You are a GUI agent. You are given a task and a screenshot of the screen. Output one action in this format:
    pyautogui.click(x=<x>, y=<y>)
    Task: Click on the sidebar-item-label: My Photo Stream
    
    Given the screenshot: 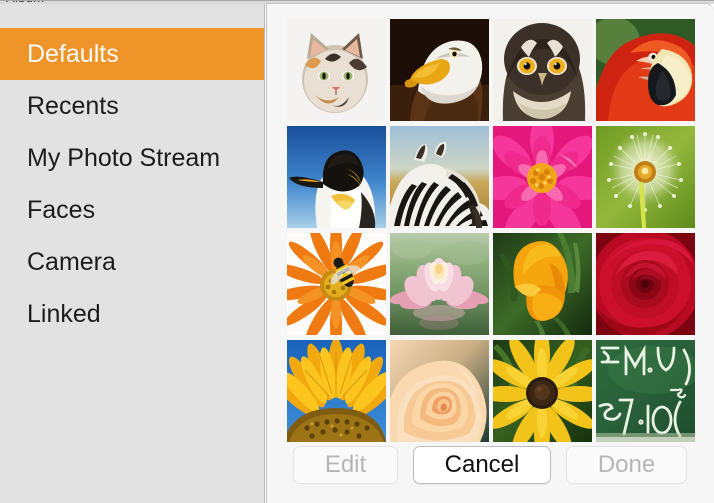 What is the action you would take?
    pyautogui.click(x=124, y=158)
    